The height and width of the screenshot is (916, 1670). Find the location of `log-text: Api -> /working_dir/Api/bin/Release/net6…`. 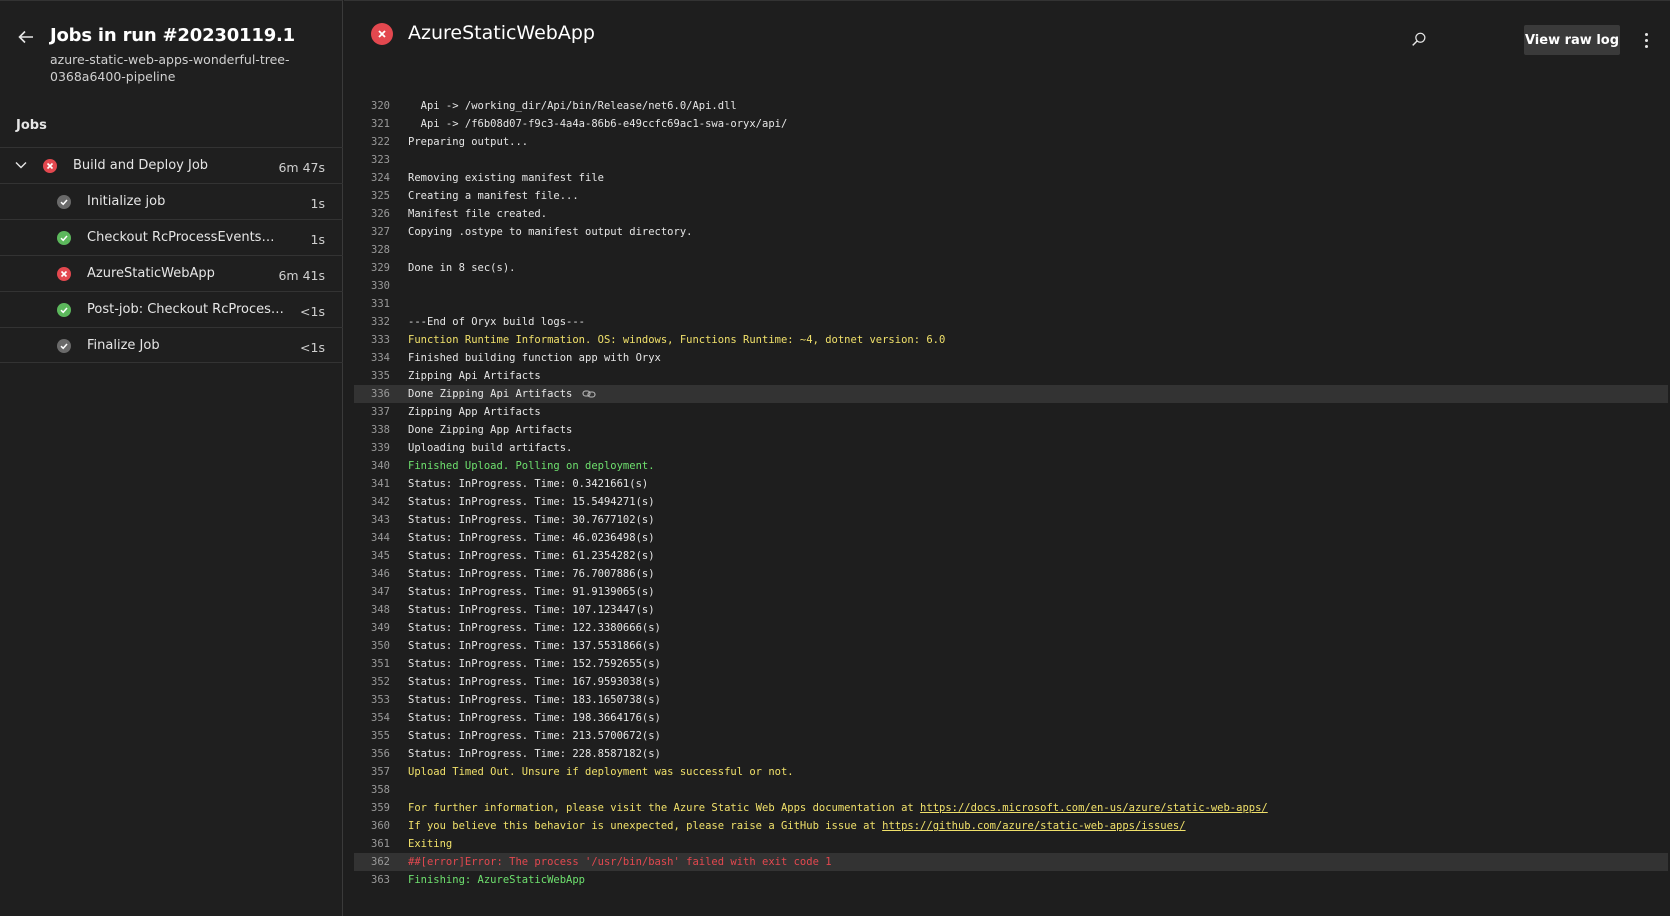

log-text: Api -> /working_dir/Api/bin/Release/net6… is located at coordinates (572, 106).